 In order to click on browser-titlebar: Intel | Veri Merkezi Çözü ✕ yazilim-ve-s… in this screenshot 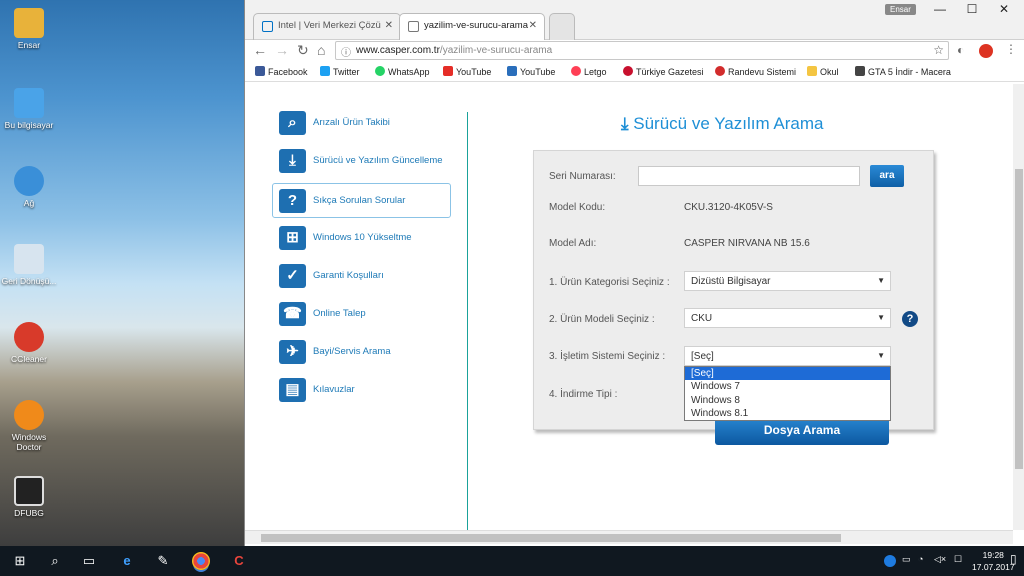, I will do `click(634, 20)`.